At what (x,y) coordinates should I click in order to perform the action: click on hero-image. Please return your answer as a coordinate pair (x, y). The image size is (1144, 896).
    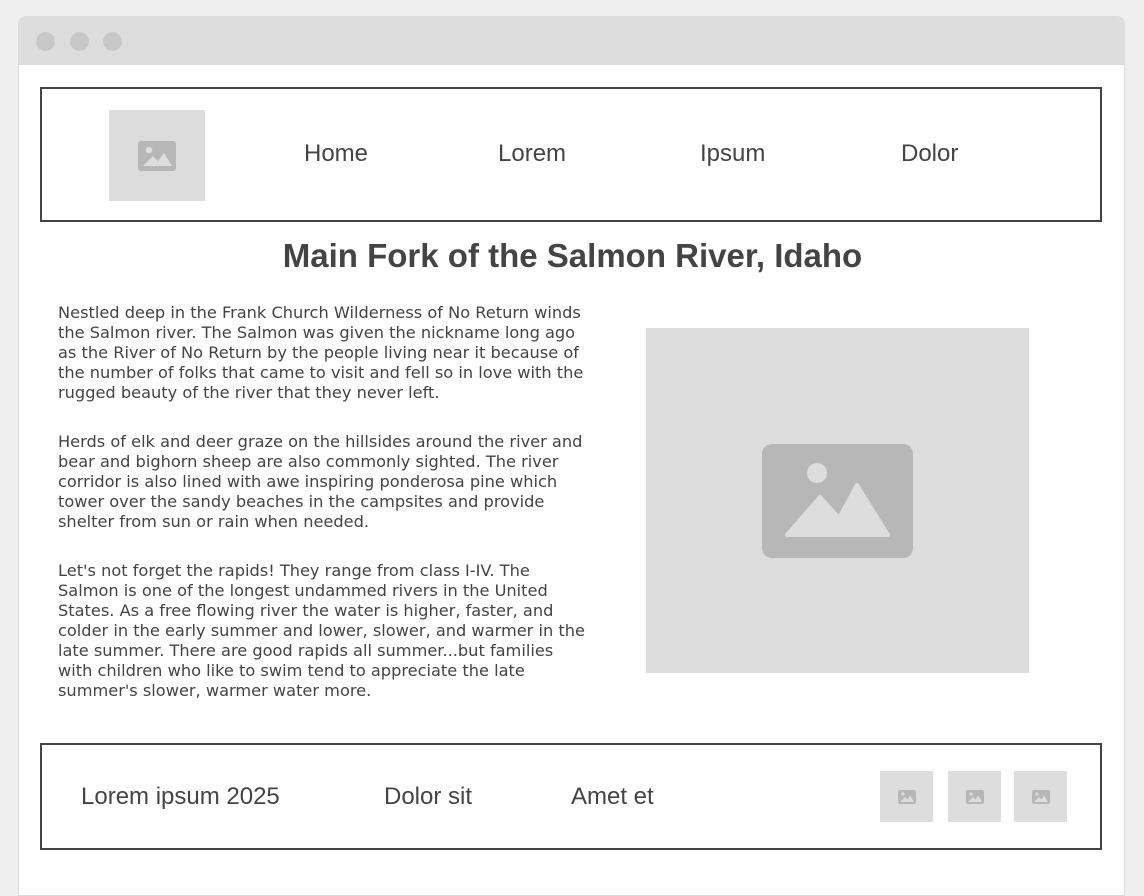
    Looking at the image, I should click on (837, 500).